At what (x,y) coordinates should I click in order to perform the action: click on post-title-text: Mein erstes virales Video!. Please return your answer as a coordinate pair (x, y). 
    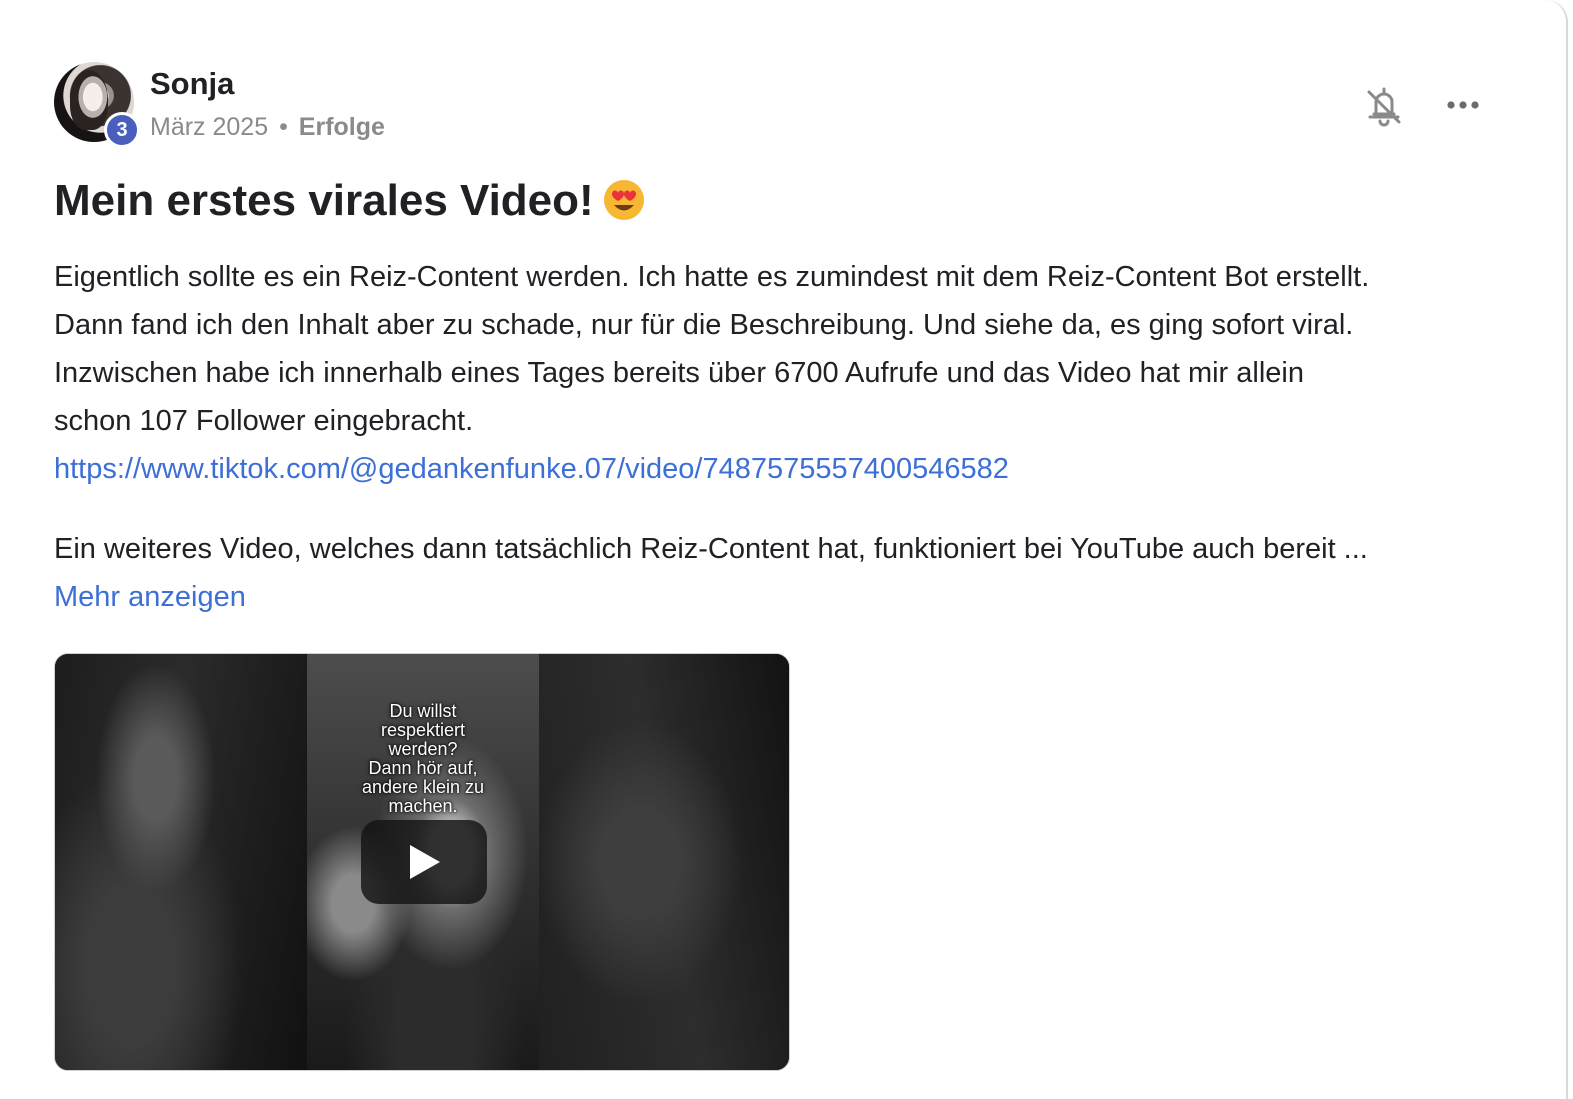
    Looking at the image, I should click on (324, 200).